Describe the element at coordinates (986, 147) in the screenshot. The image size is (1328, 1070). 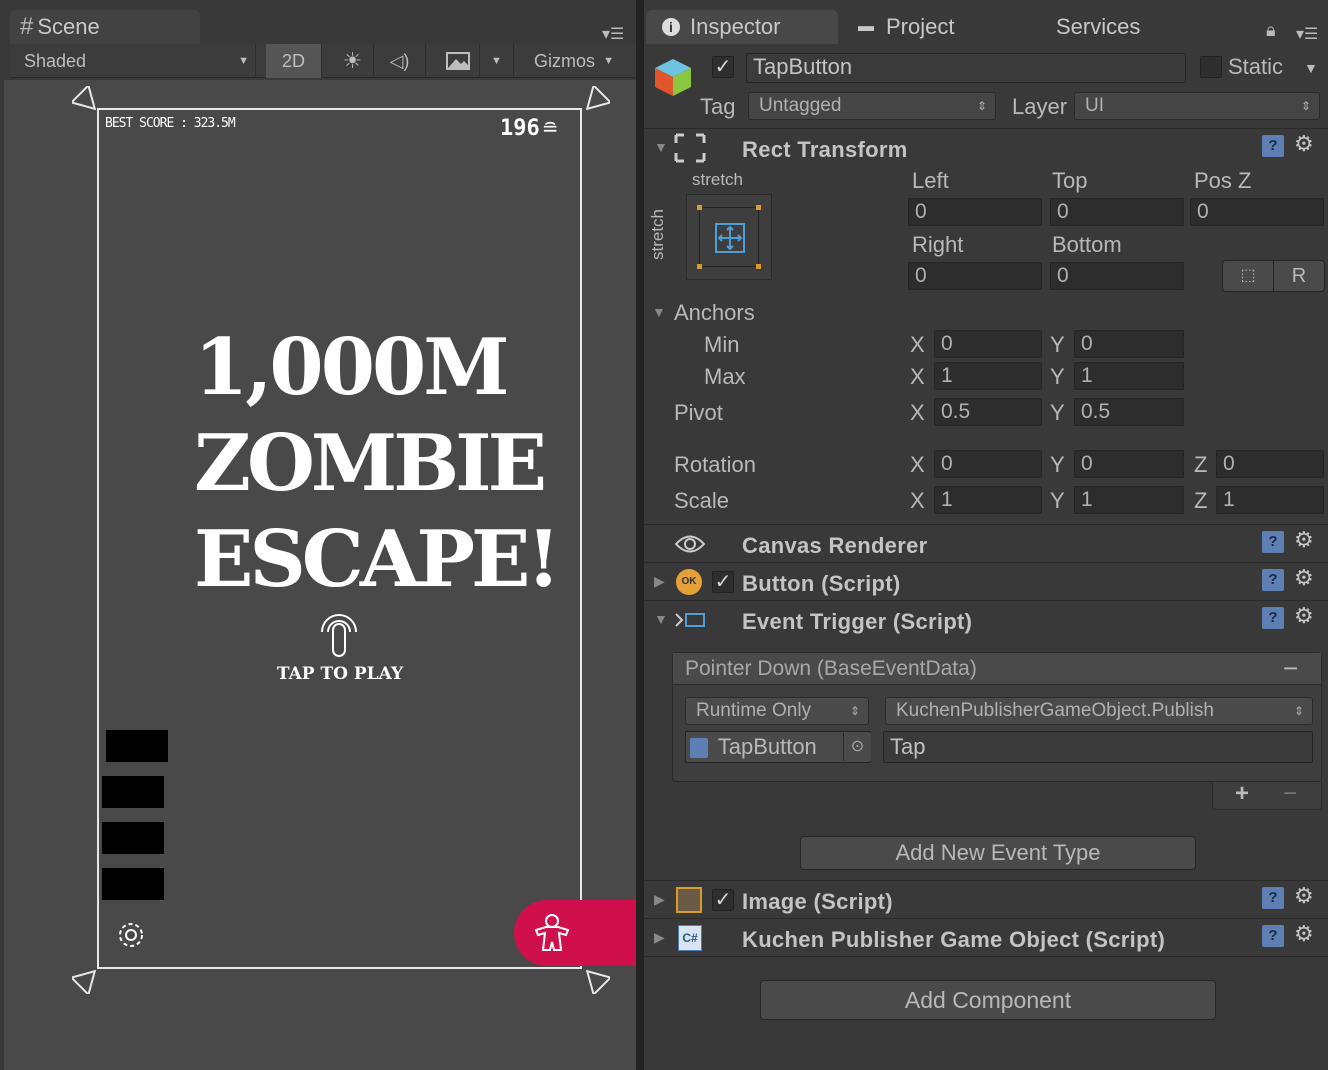
I see `rect-transform-header: ▼ Rect Transform ? ⚙` at that location.